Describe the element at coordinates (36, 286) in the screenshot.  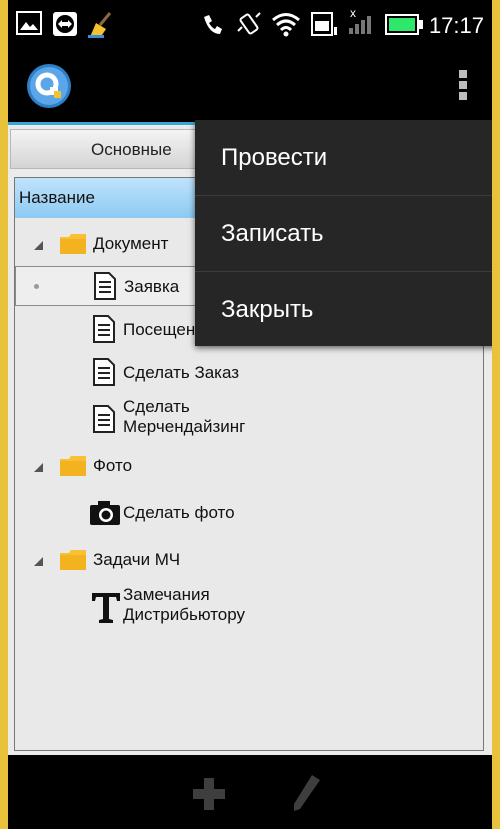
I see `bullet-icon` at that location.